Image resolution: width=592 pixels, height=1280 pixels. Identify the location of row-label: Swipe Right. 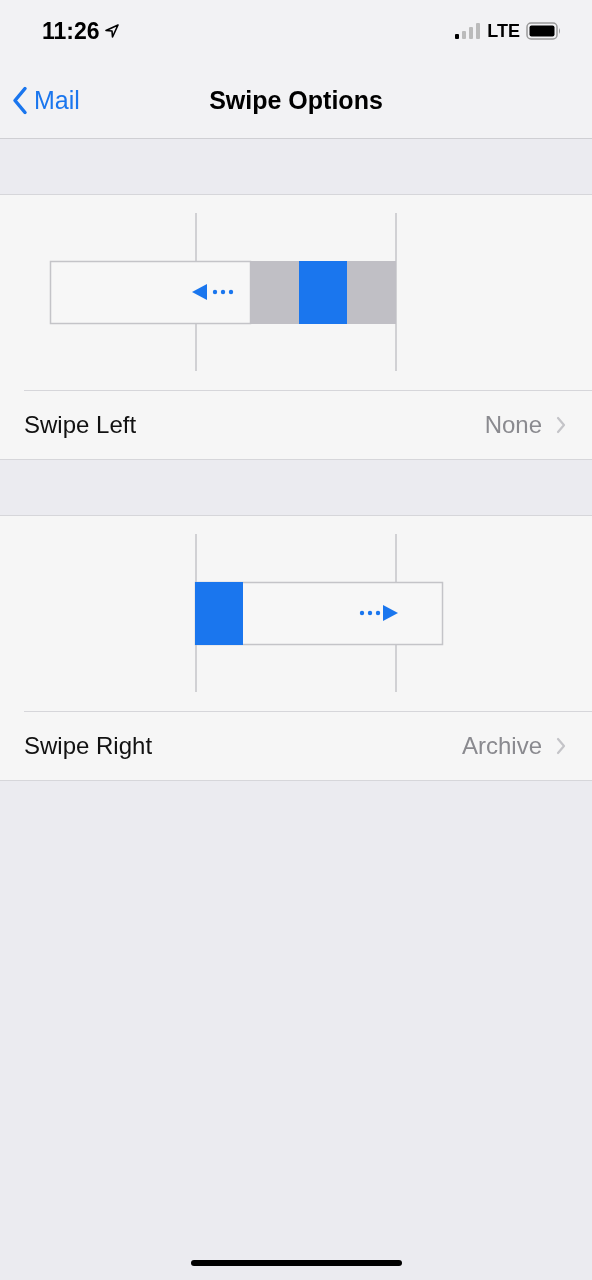
(89, 746).